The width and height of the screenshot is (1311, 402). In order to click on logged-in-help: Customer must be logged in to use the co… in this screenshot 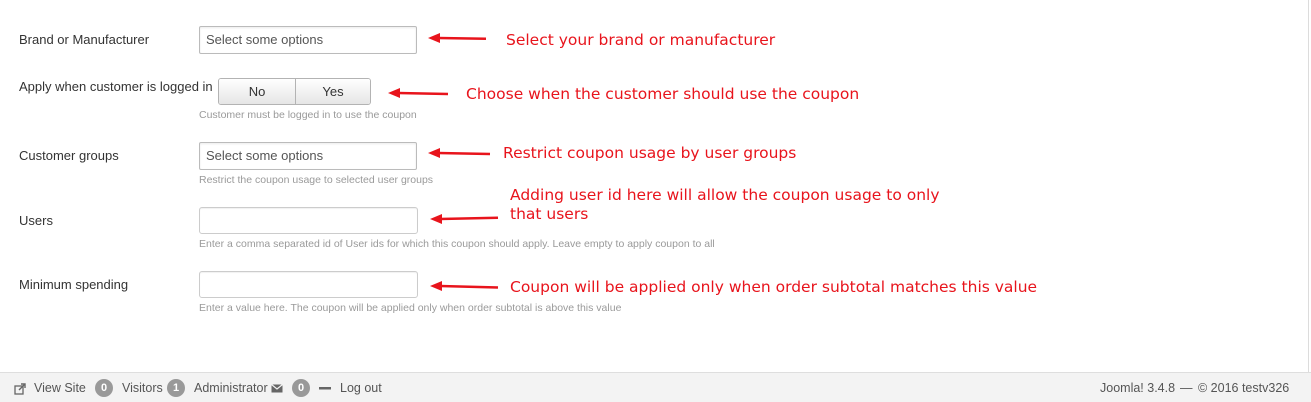, I will do `click(308, 115)`.